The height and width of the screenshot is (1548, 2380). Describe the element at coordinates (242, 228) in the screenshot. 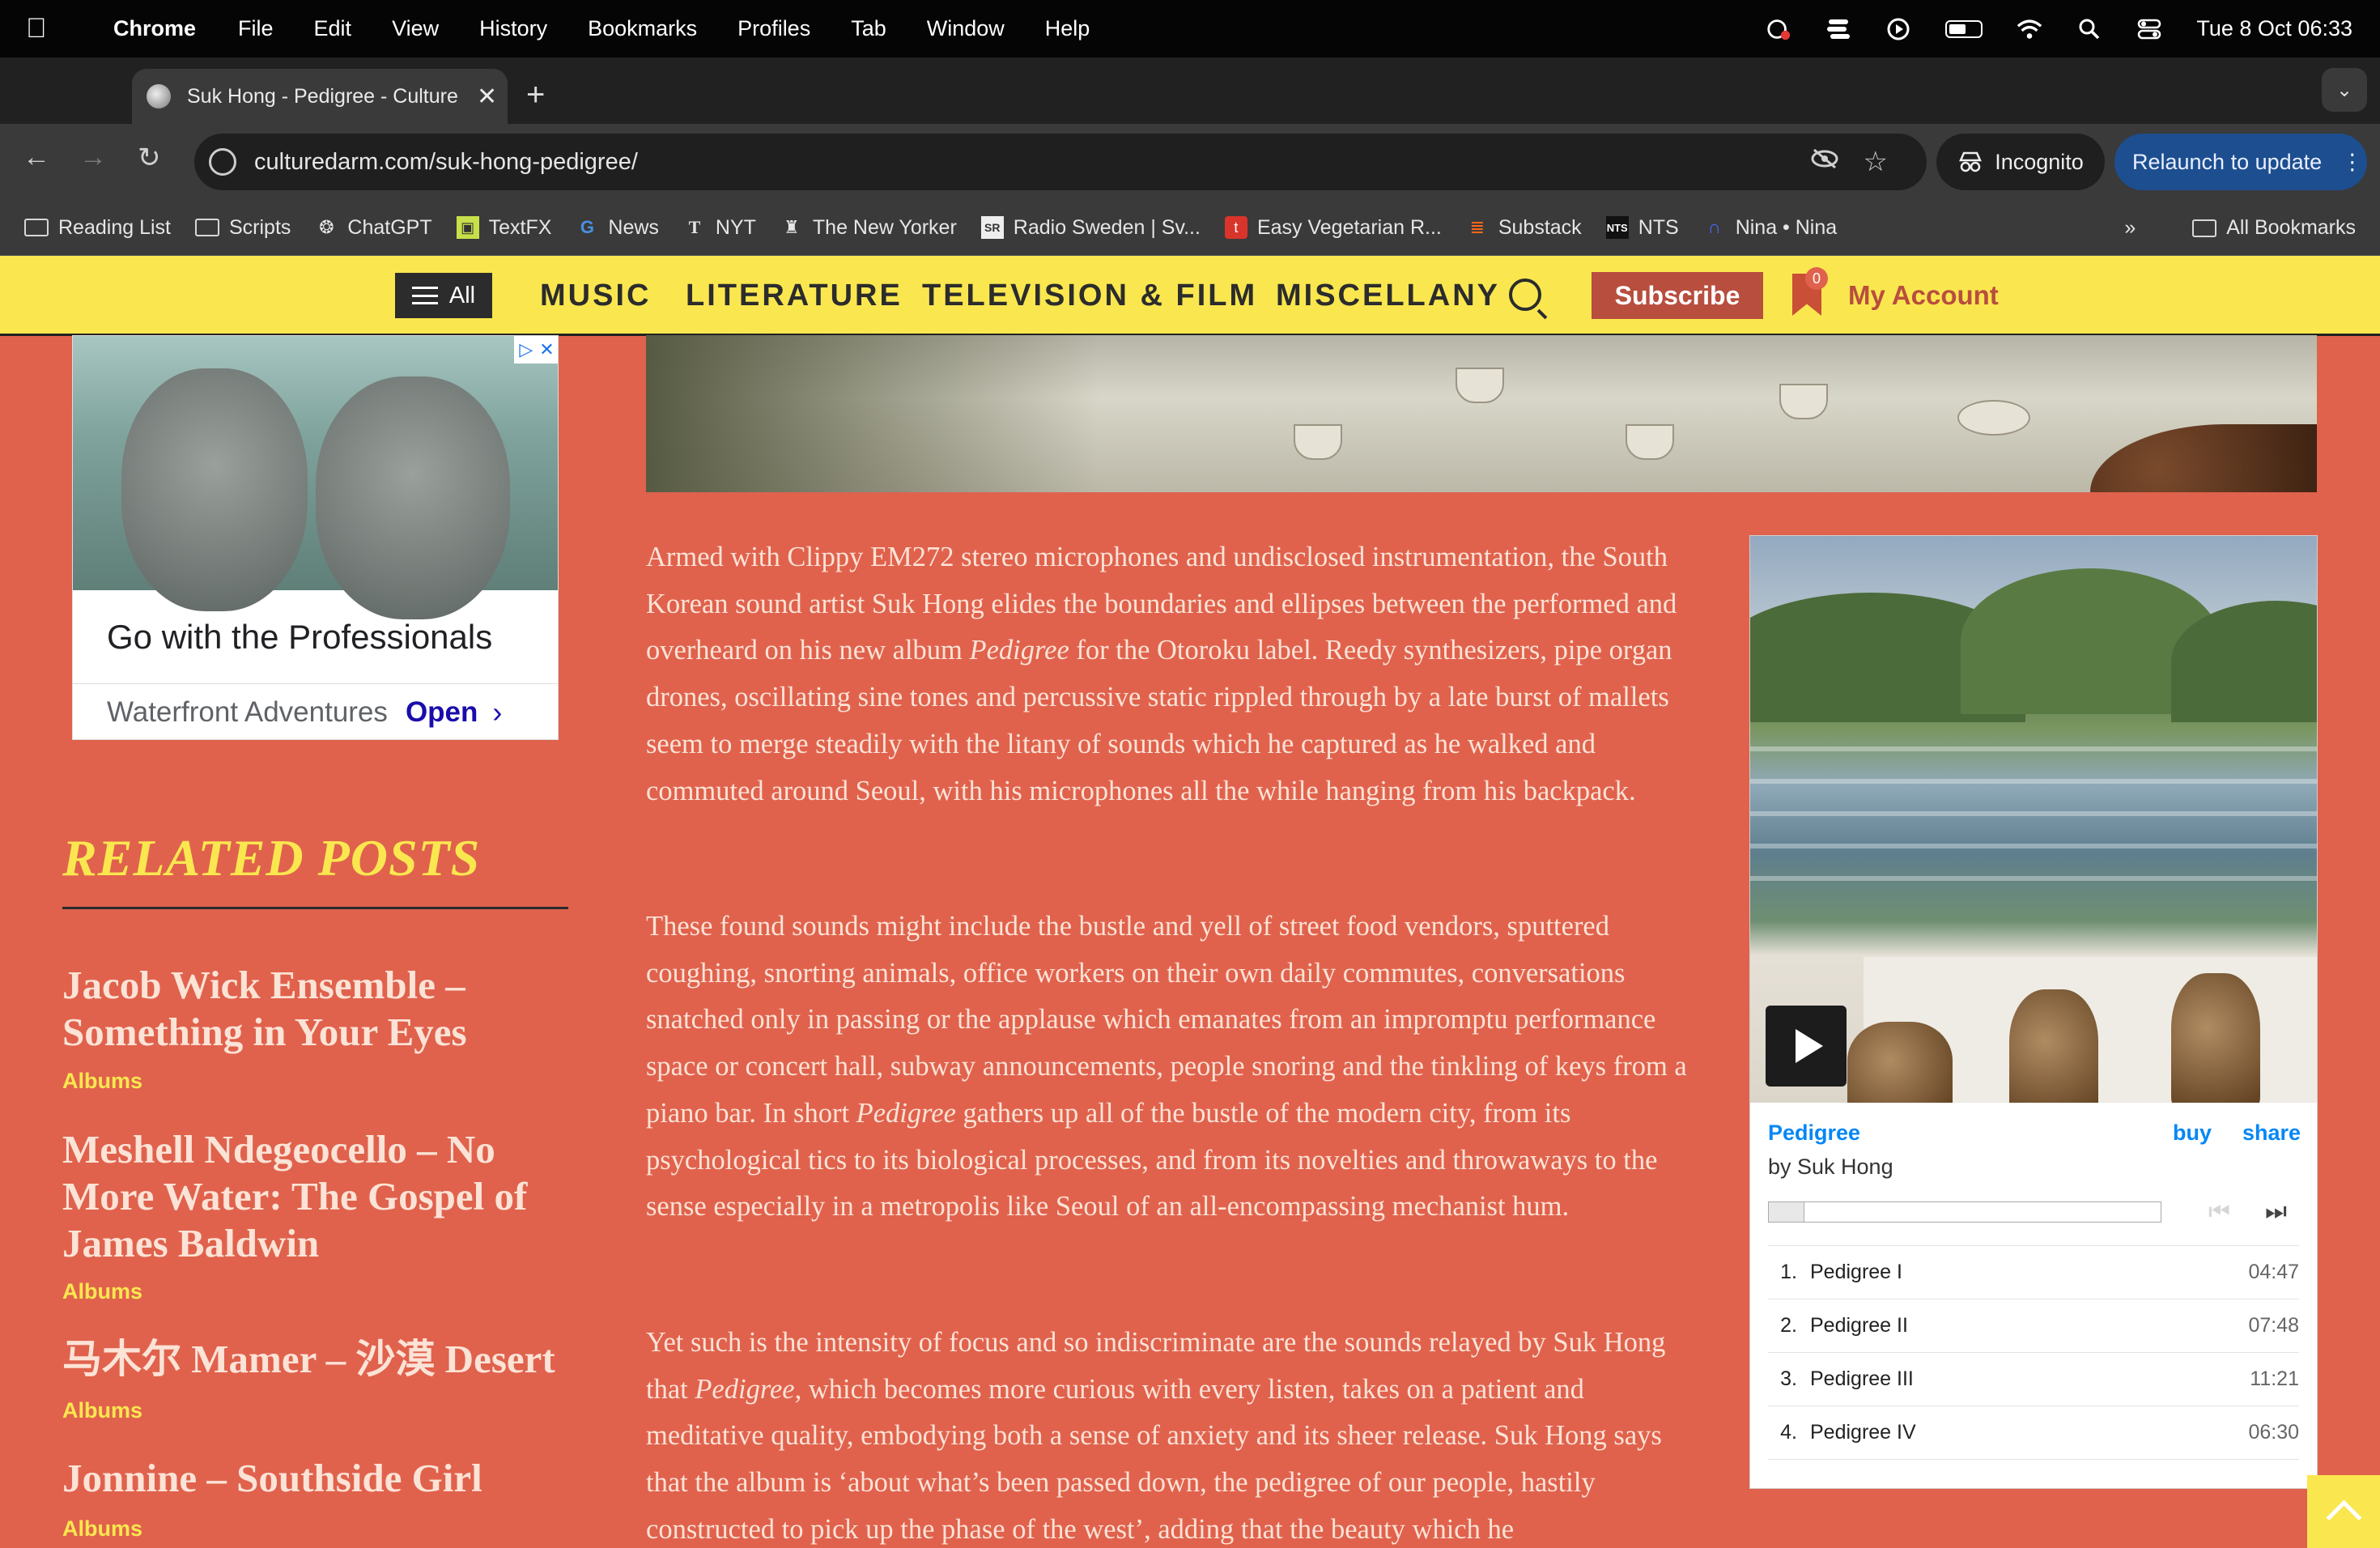

I see `bookmark-scripts: Scripts` at that location.